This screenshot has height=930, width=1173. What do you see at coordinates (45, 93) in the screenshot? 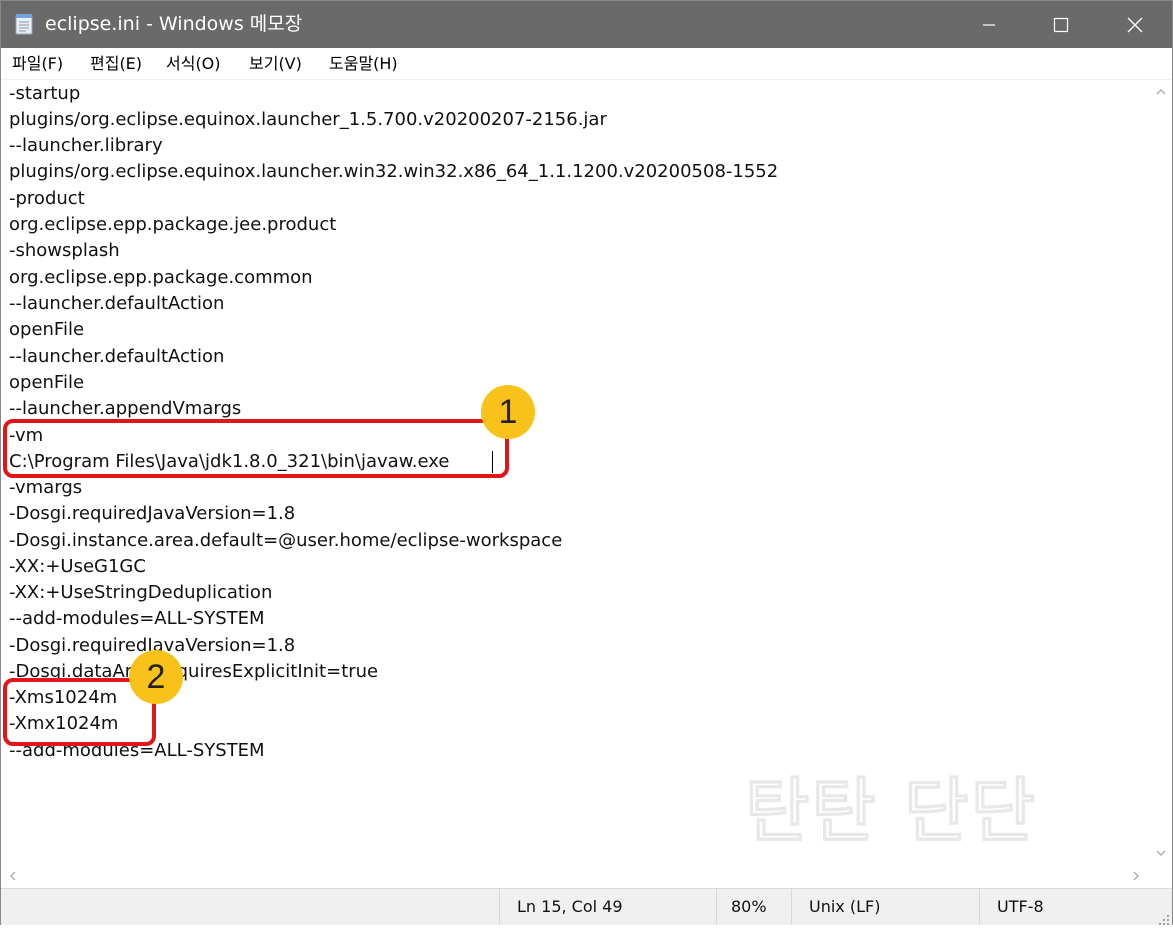
I see `text-line: -startup` at bounding box center [45, 93].